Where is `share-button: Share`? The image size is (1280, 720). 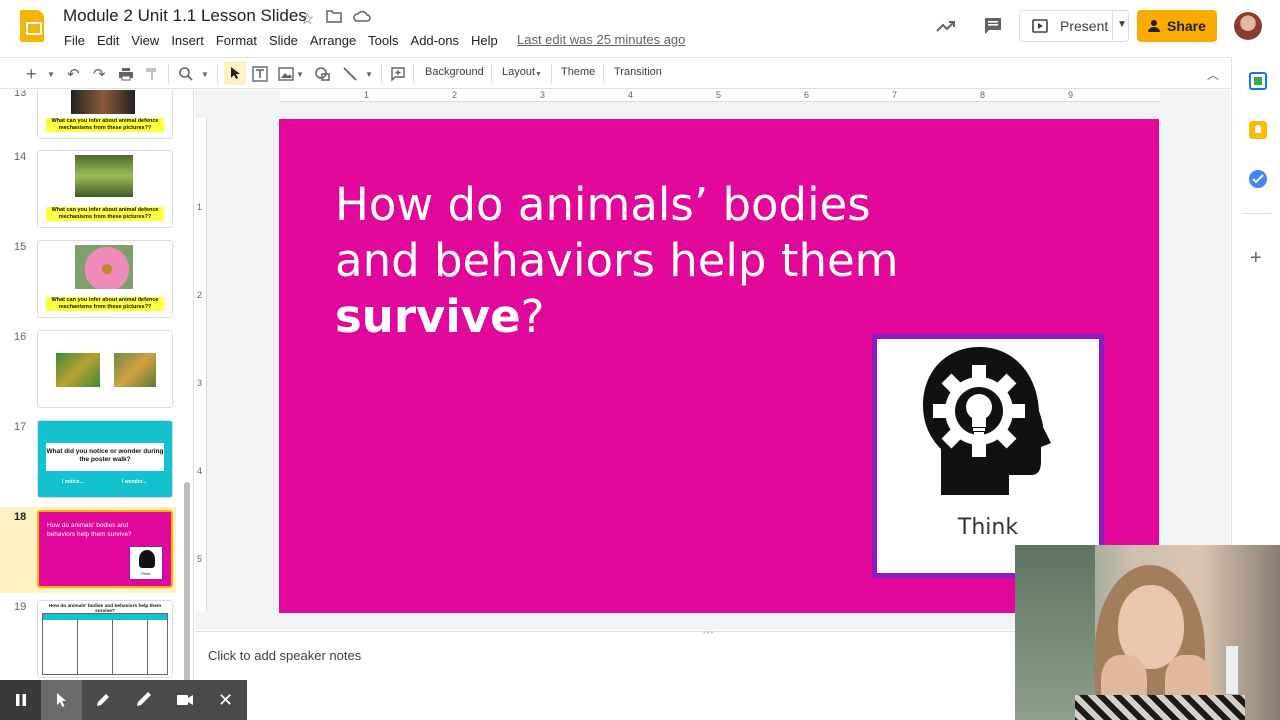
share-button: Share is located at coordinates (1177, 26).